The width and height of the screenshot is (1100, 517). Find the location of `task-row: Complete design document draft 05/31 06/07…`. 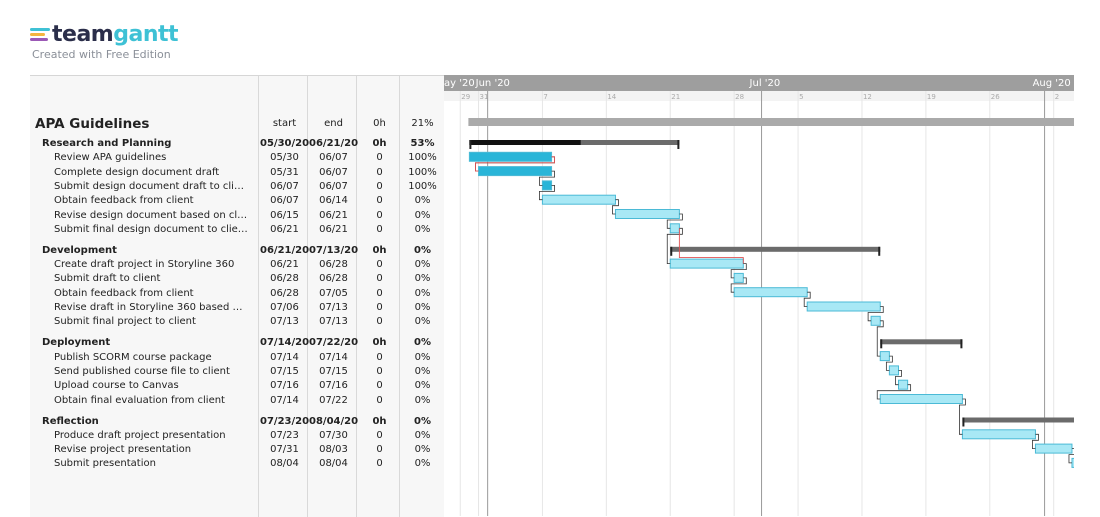

task-row: Complete design document draft 05/31 06/07… is located at coordinates (237, 173).